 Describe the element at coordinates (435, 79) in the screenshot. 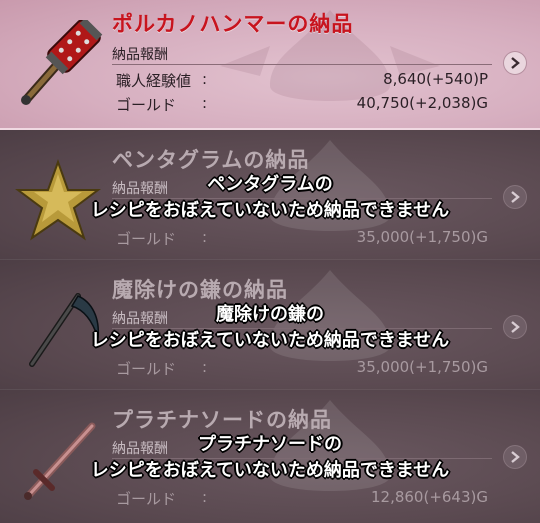

I see `reward-value: 8,640(+540)P` at that location.